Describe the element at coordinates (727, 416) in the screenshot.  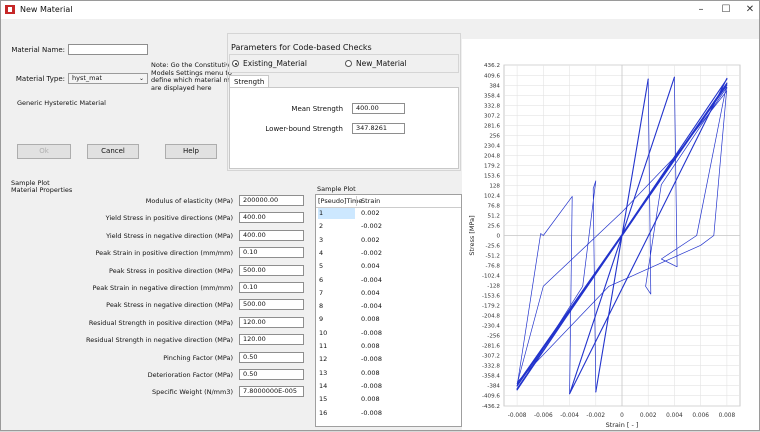
I see `x-tick-label: 0.008` at that location.